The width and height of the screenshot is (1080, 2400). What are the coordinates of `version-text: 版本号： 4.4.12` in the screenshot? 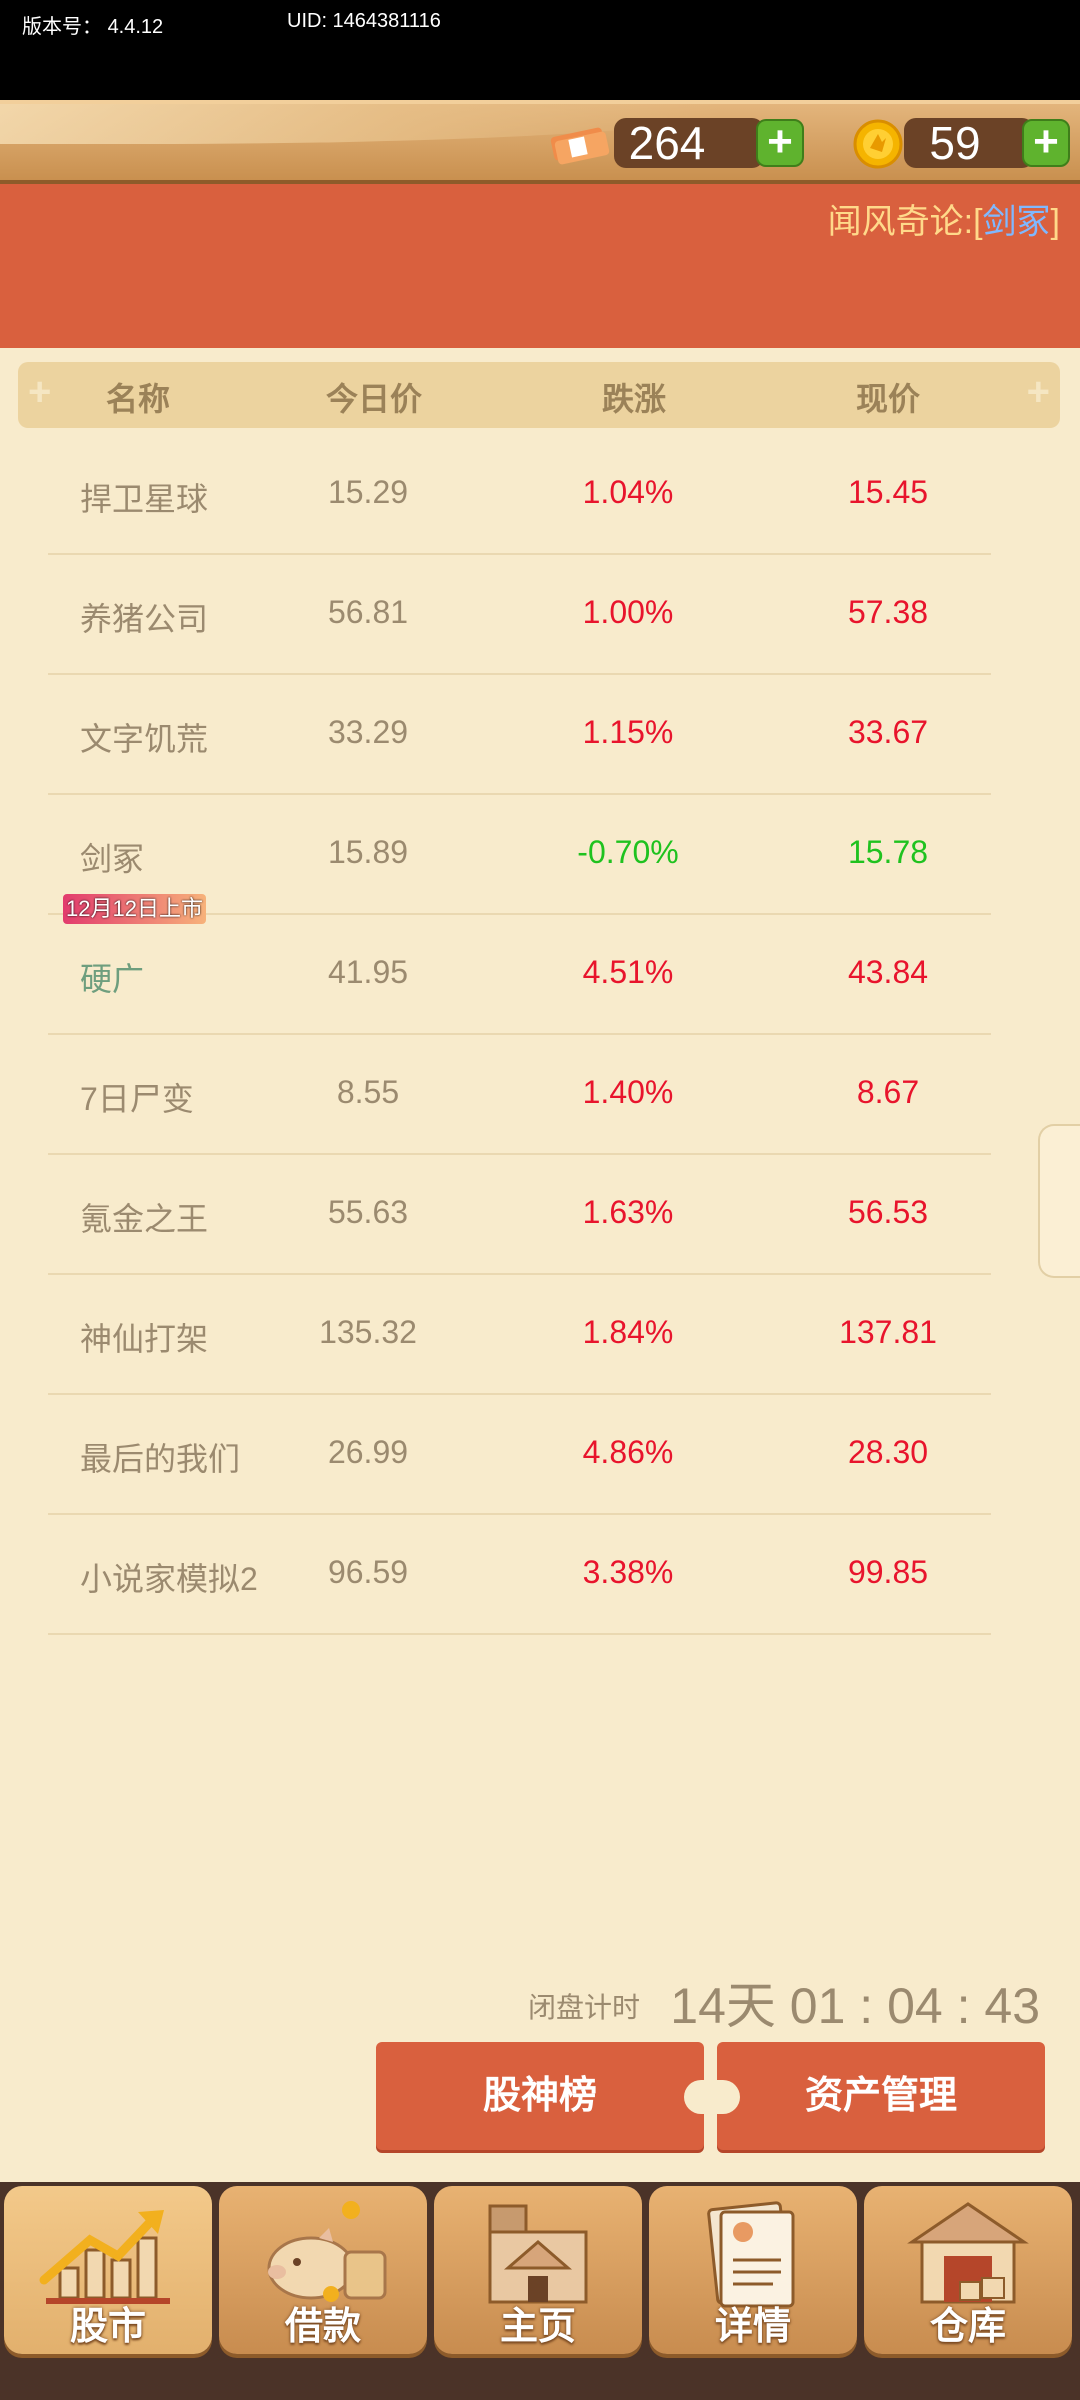 It's located at (93, 27).